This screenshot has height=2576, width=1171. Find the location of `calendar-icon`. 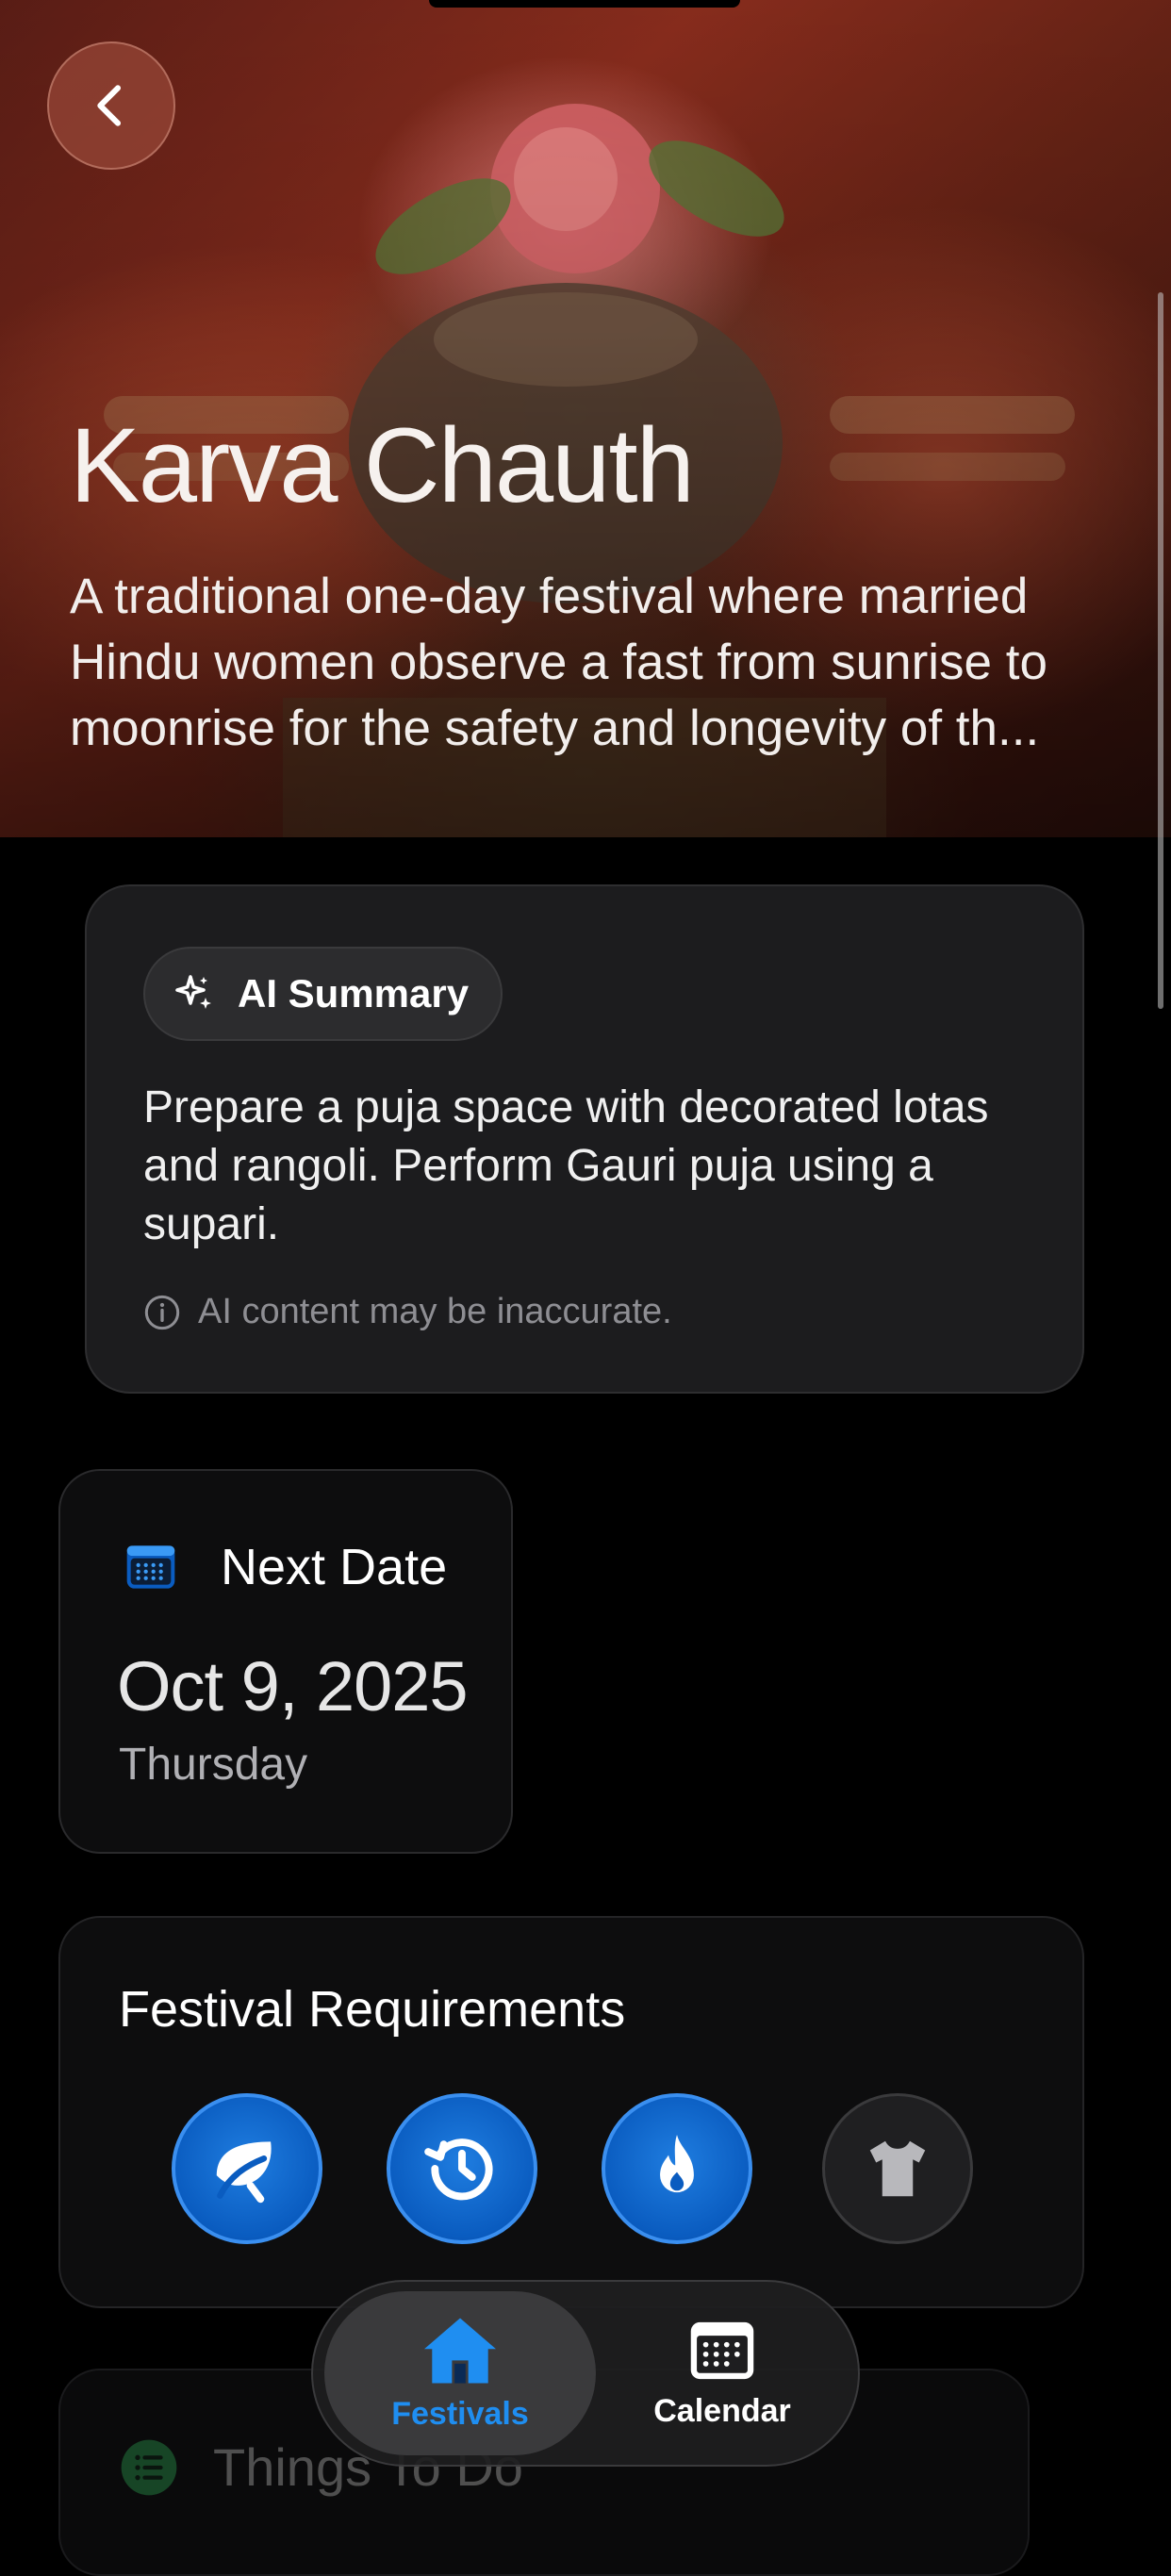

calendar-icon is located at coordinates (150, 1567).